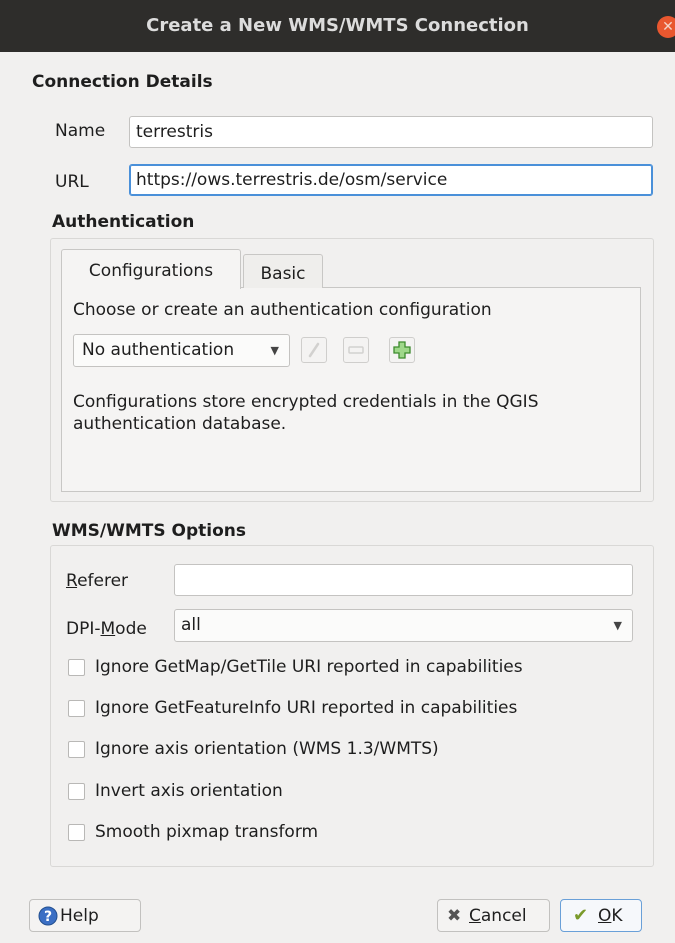  I want to click on invert-axis-checkbox, so click(76, 791).